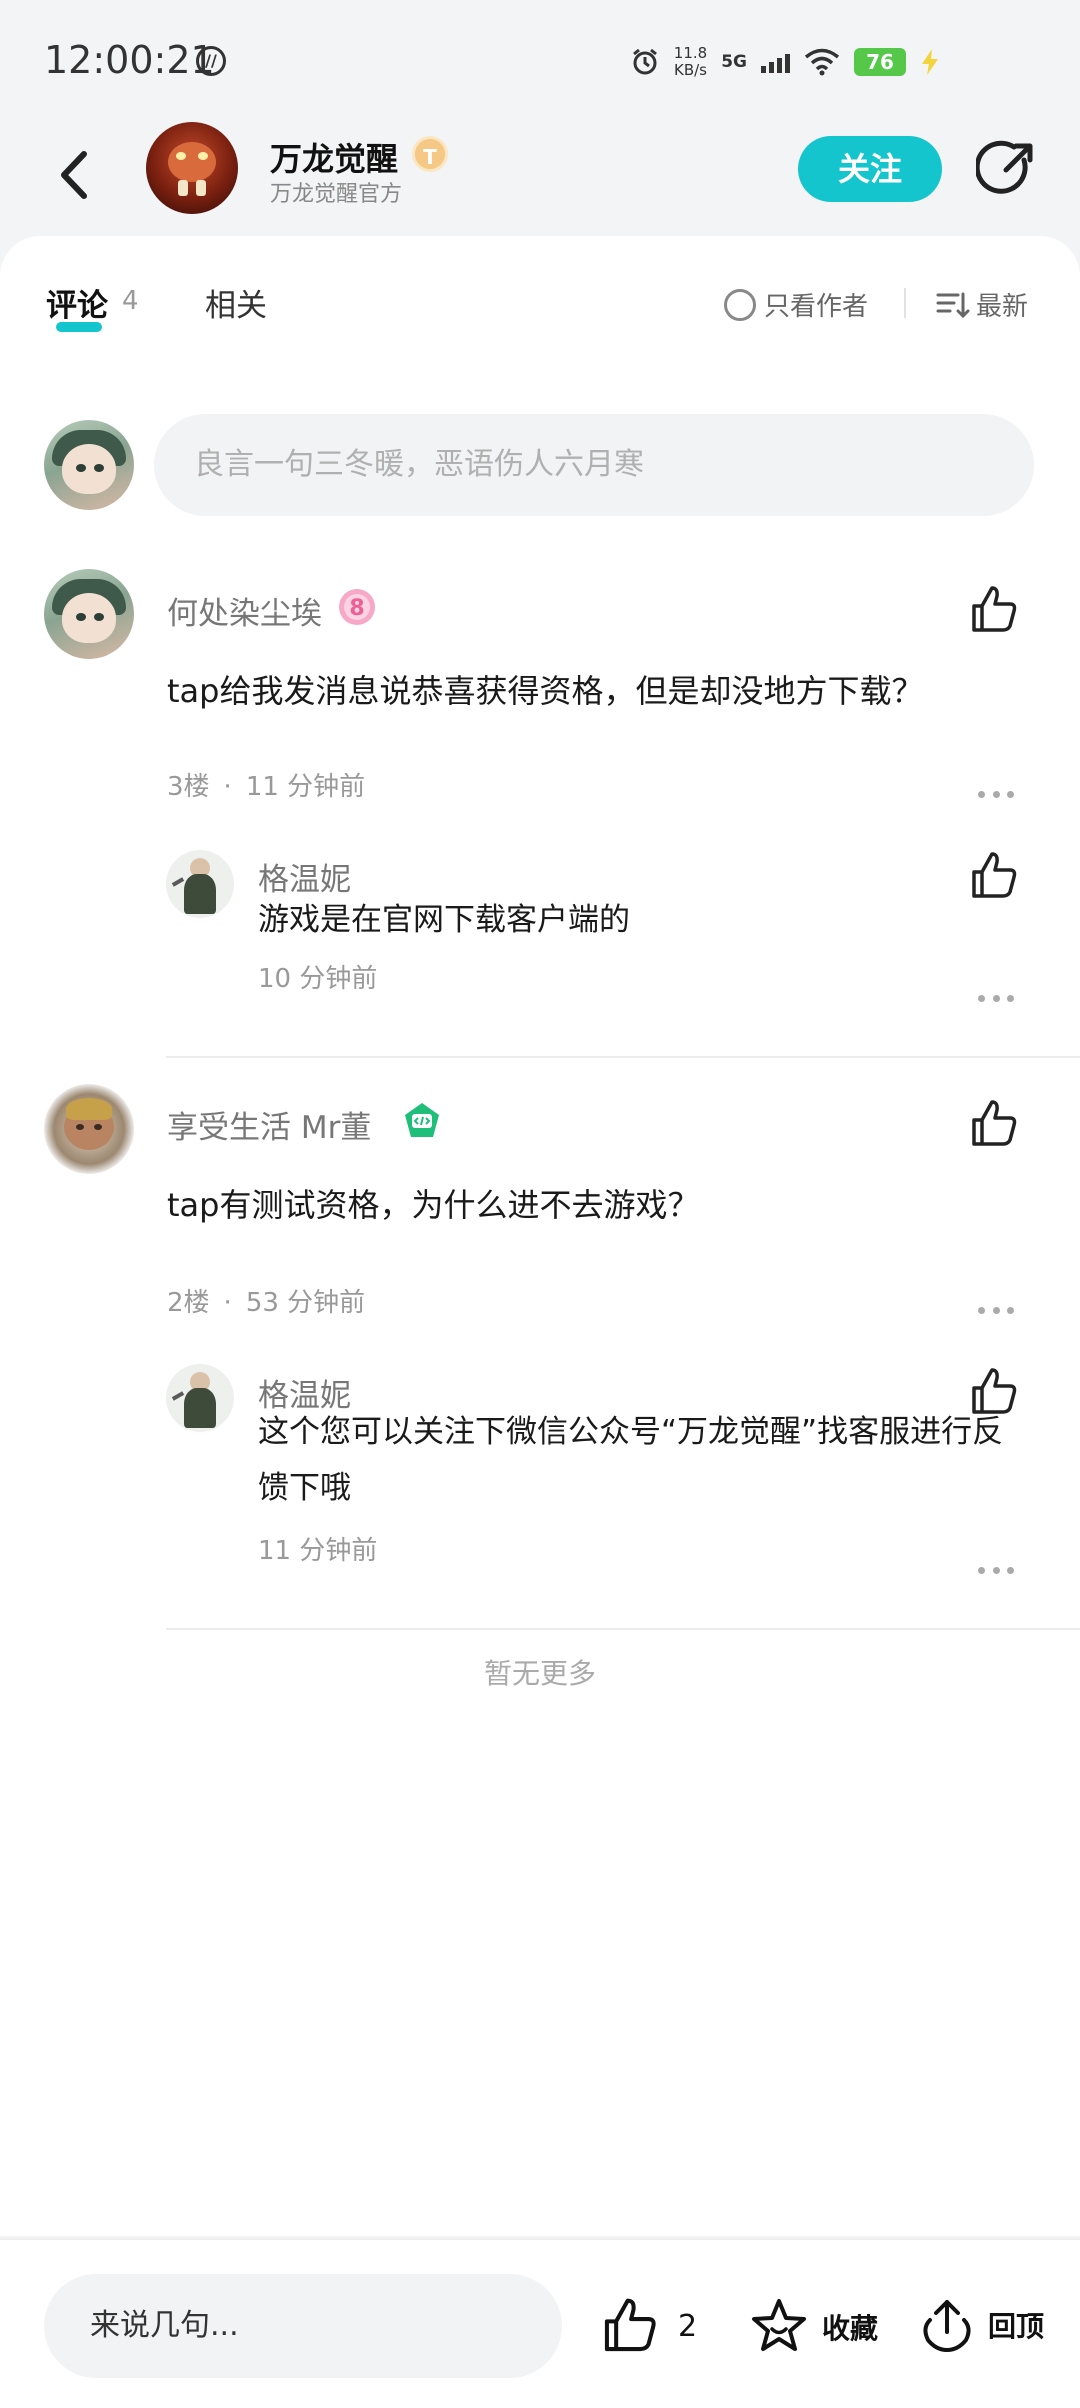 The image size is (1080, 2408). I want to click on upload-arrow-icon, so click(947, 2326).